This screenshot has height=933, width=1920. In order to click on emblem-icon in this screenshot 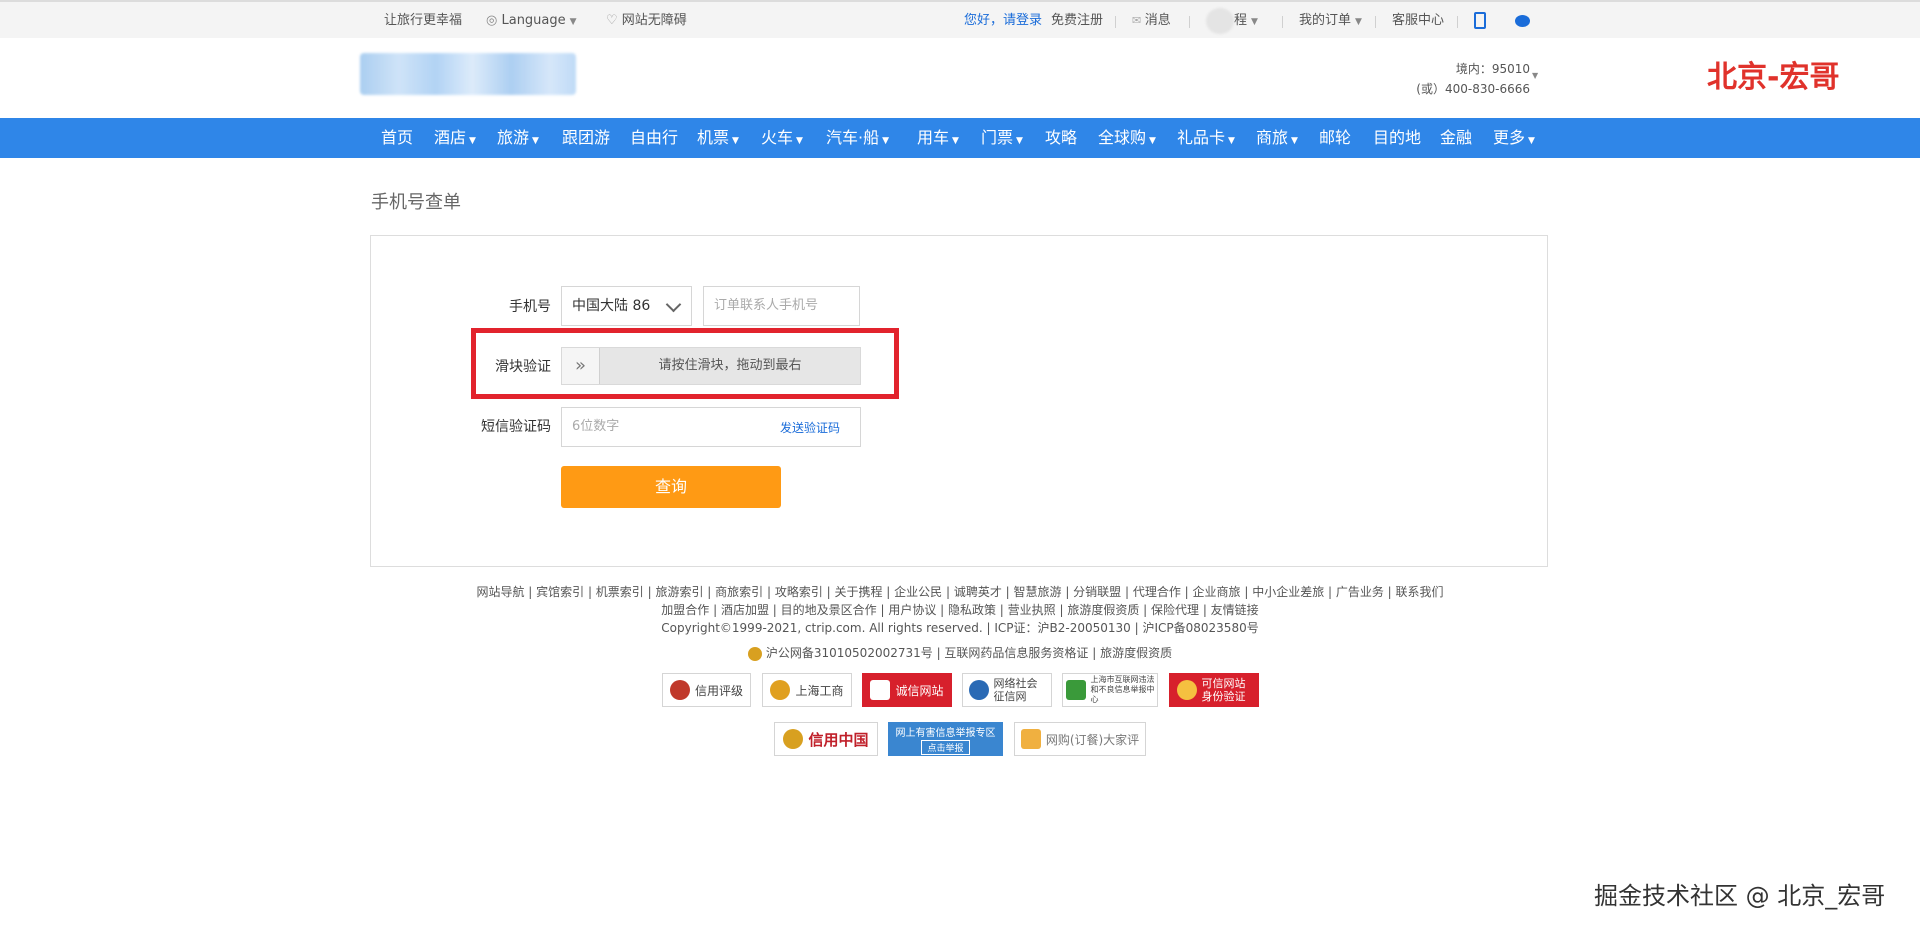, I will do `click(793, 739)`.